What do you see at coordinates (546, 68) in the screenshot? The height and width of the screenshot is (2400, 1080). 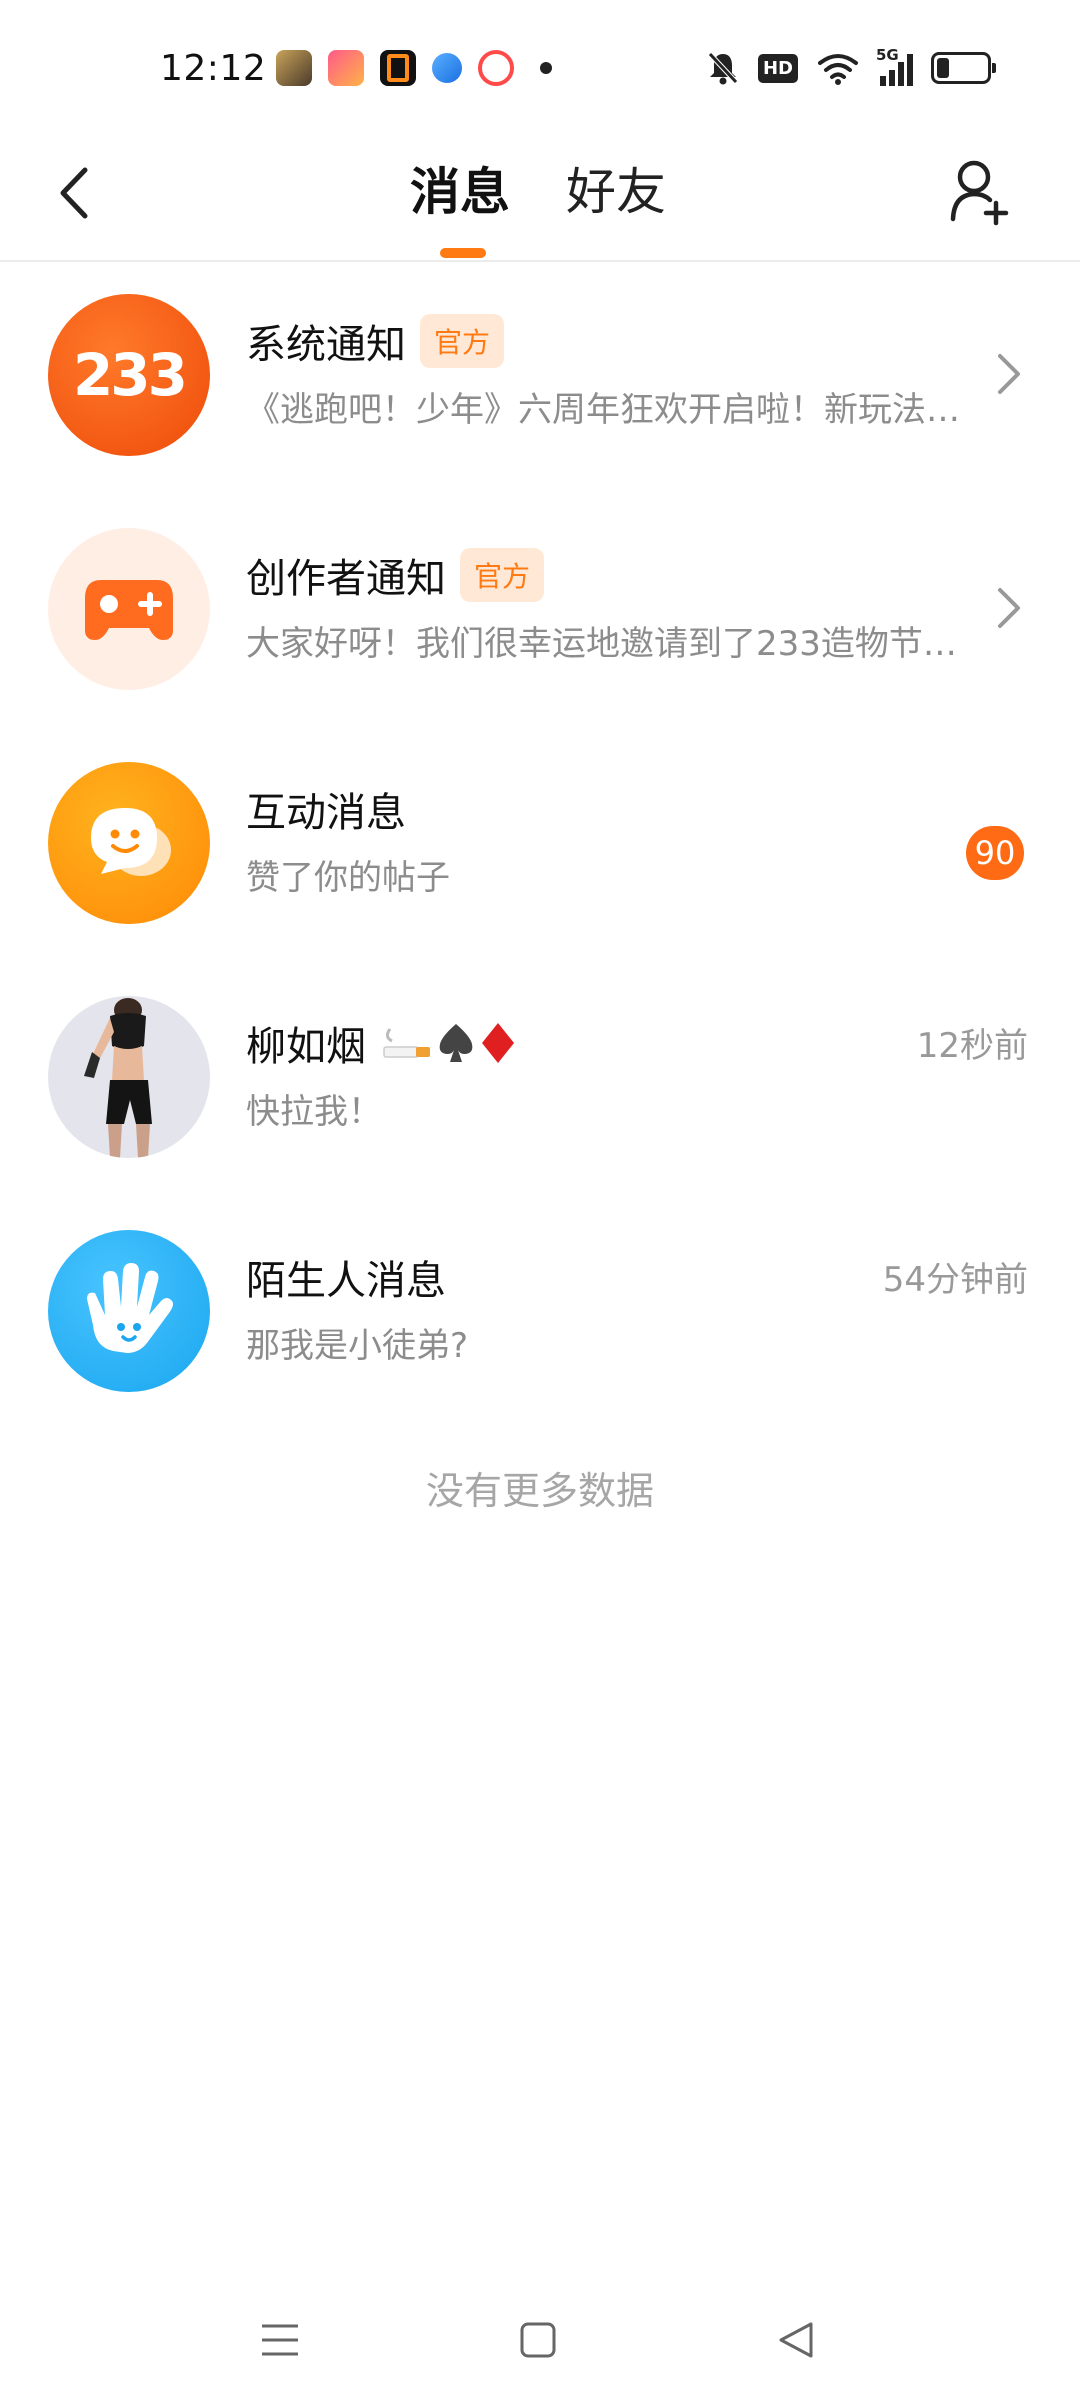 I see `notification-dot-icon` at bounding box center [546, 68].